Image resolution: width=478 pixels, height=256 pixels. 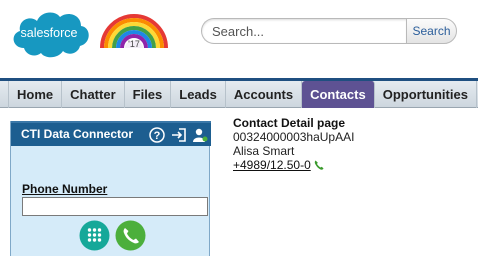 I want to click on salesforce-logo: salesforce, so click(x=50, y=33).